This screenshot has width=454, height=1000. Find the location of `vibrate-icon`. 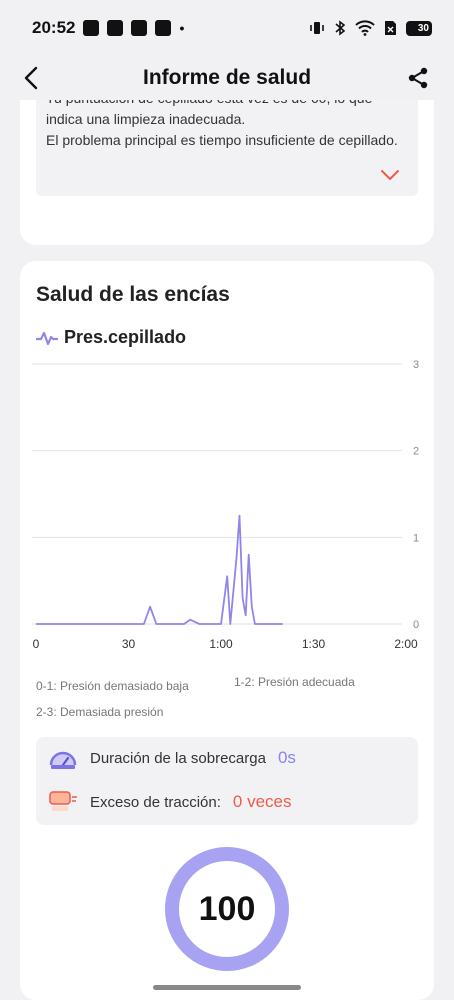

vibrate-icon is located at coordinates (317, 28).